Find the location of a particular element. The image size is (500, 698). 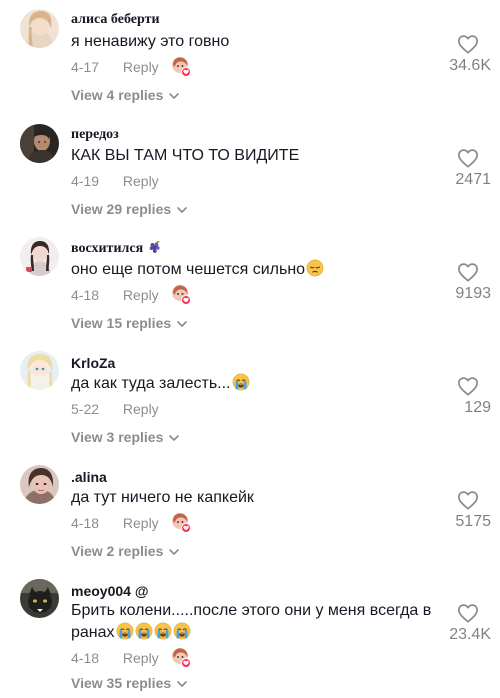

view-replies-label: View 3 replies is located at coordinates (117, 437).